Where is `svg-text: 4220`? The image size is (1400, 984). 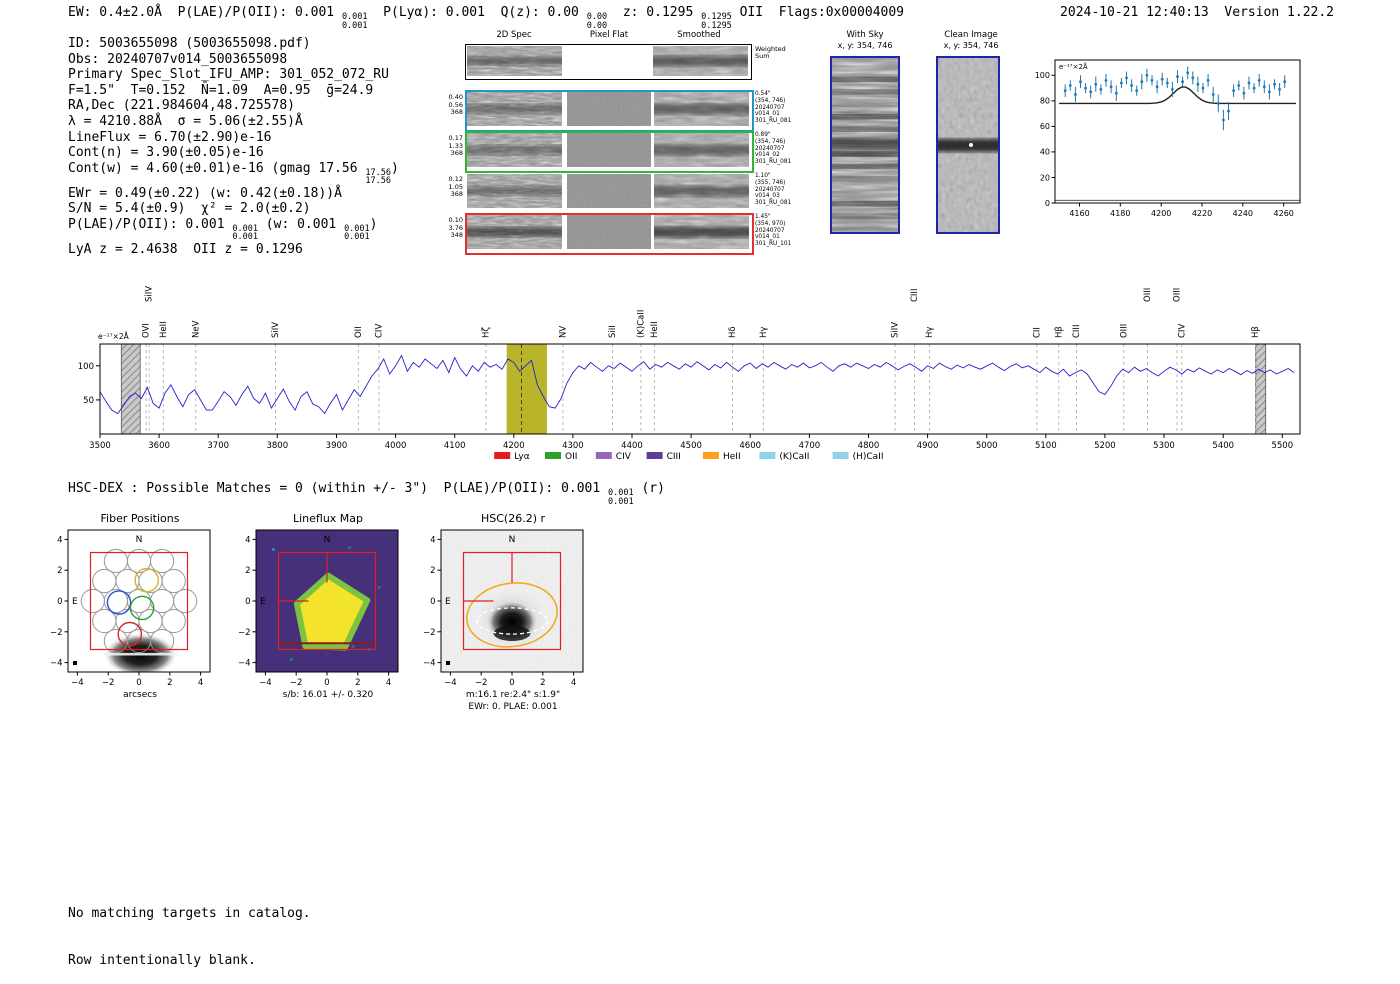 svg-text: 4220 is located at coordinates (1202, 213).